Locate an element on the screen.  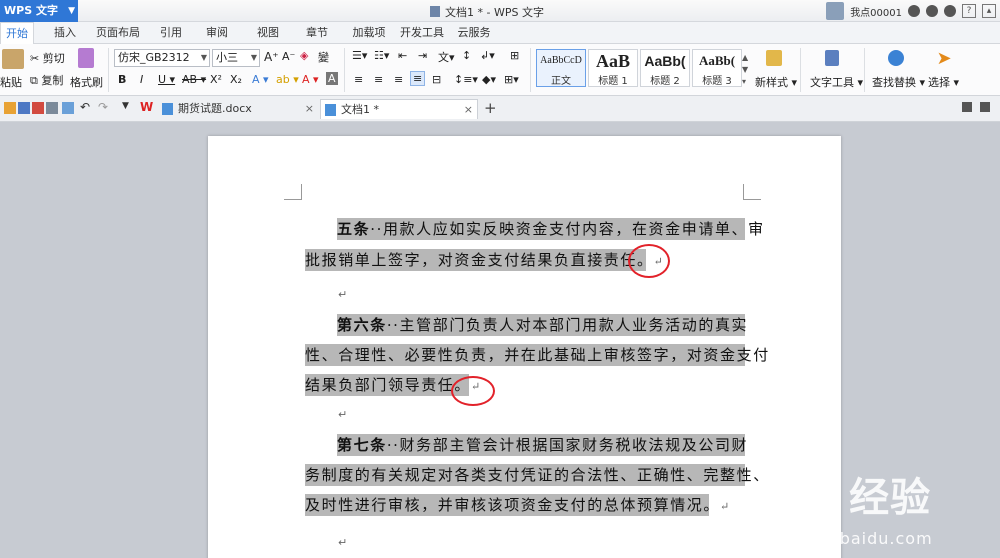
tab-cloud: 云服务 is located at coordinates (474, 33).